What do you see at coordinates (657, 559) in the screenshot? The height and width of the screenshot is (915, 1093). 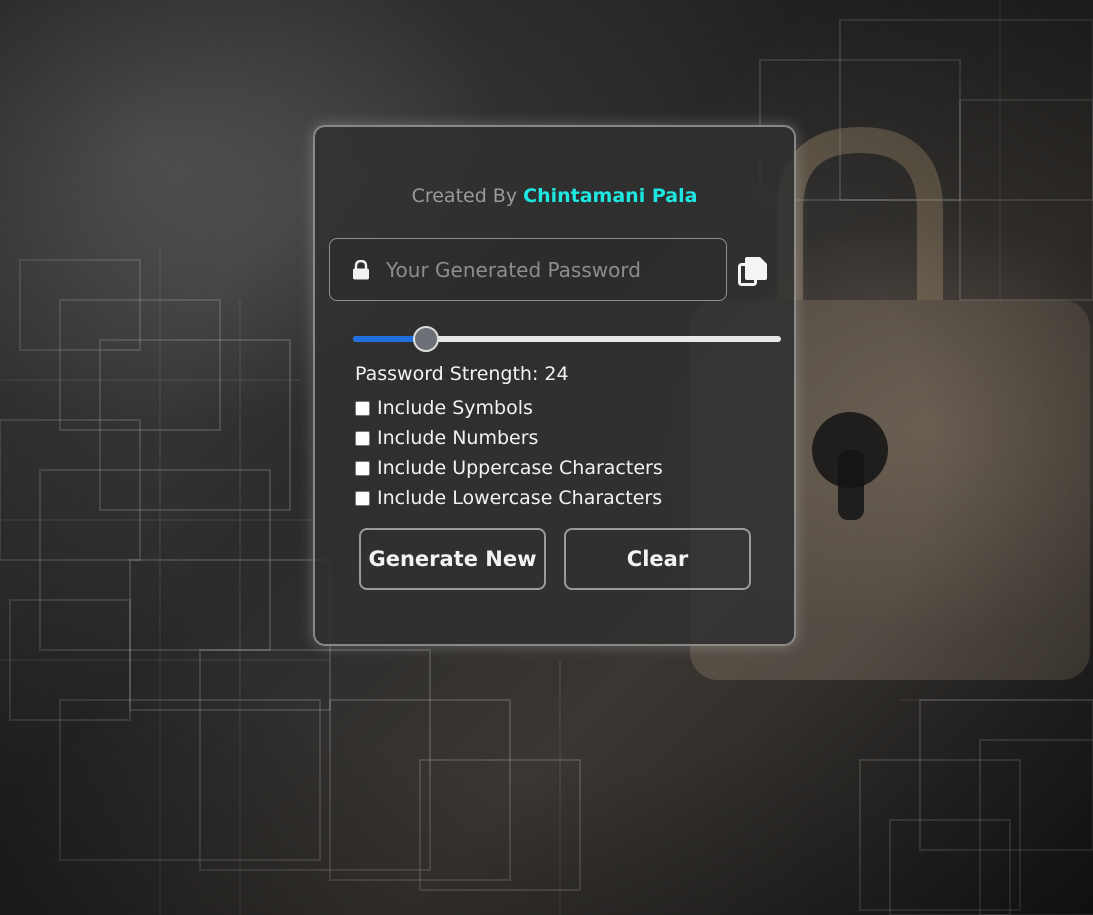 I see `clear-button: Clear` at bounding box center [657, 559].